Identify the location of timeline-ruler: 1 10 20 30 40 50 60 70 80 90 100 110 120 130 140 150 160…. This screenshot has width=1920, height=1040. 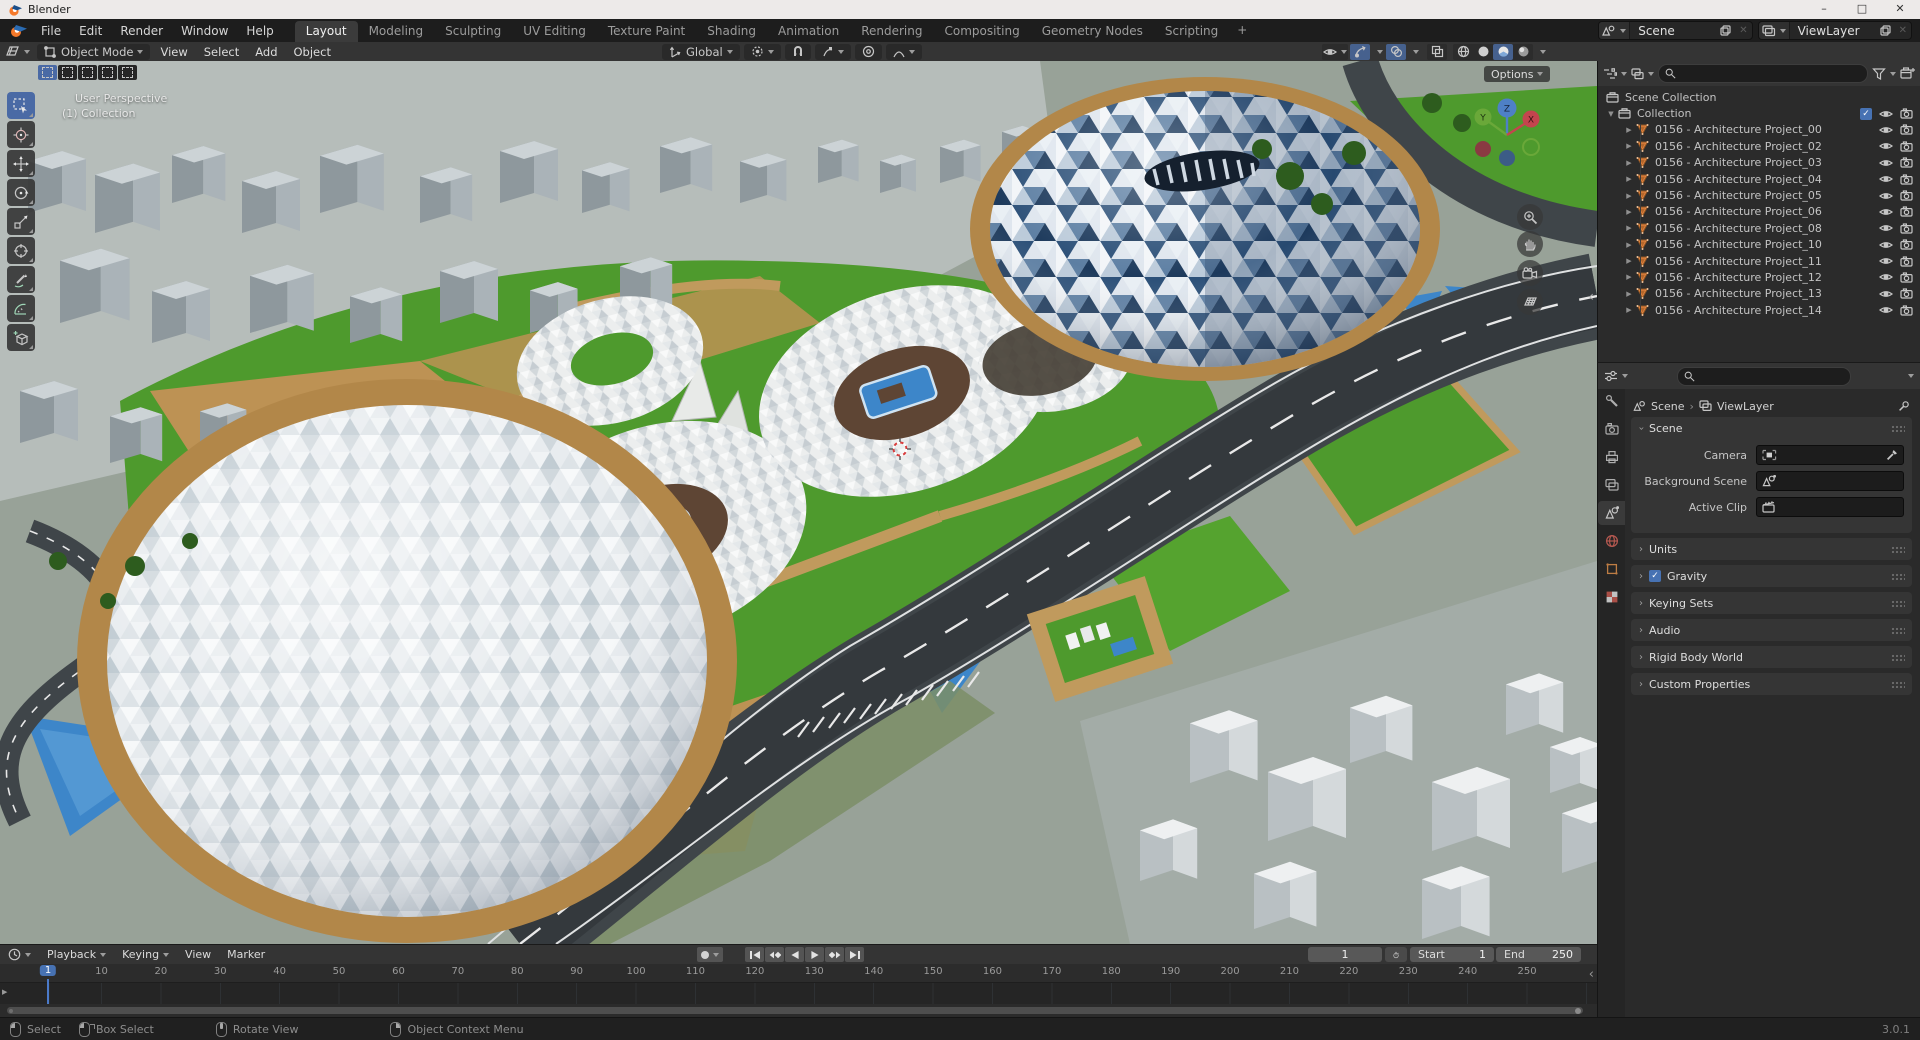
(798, 973).